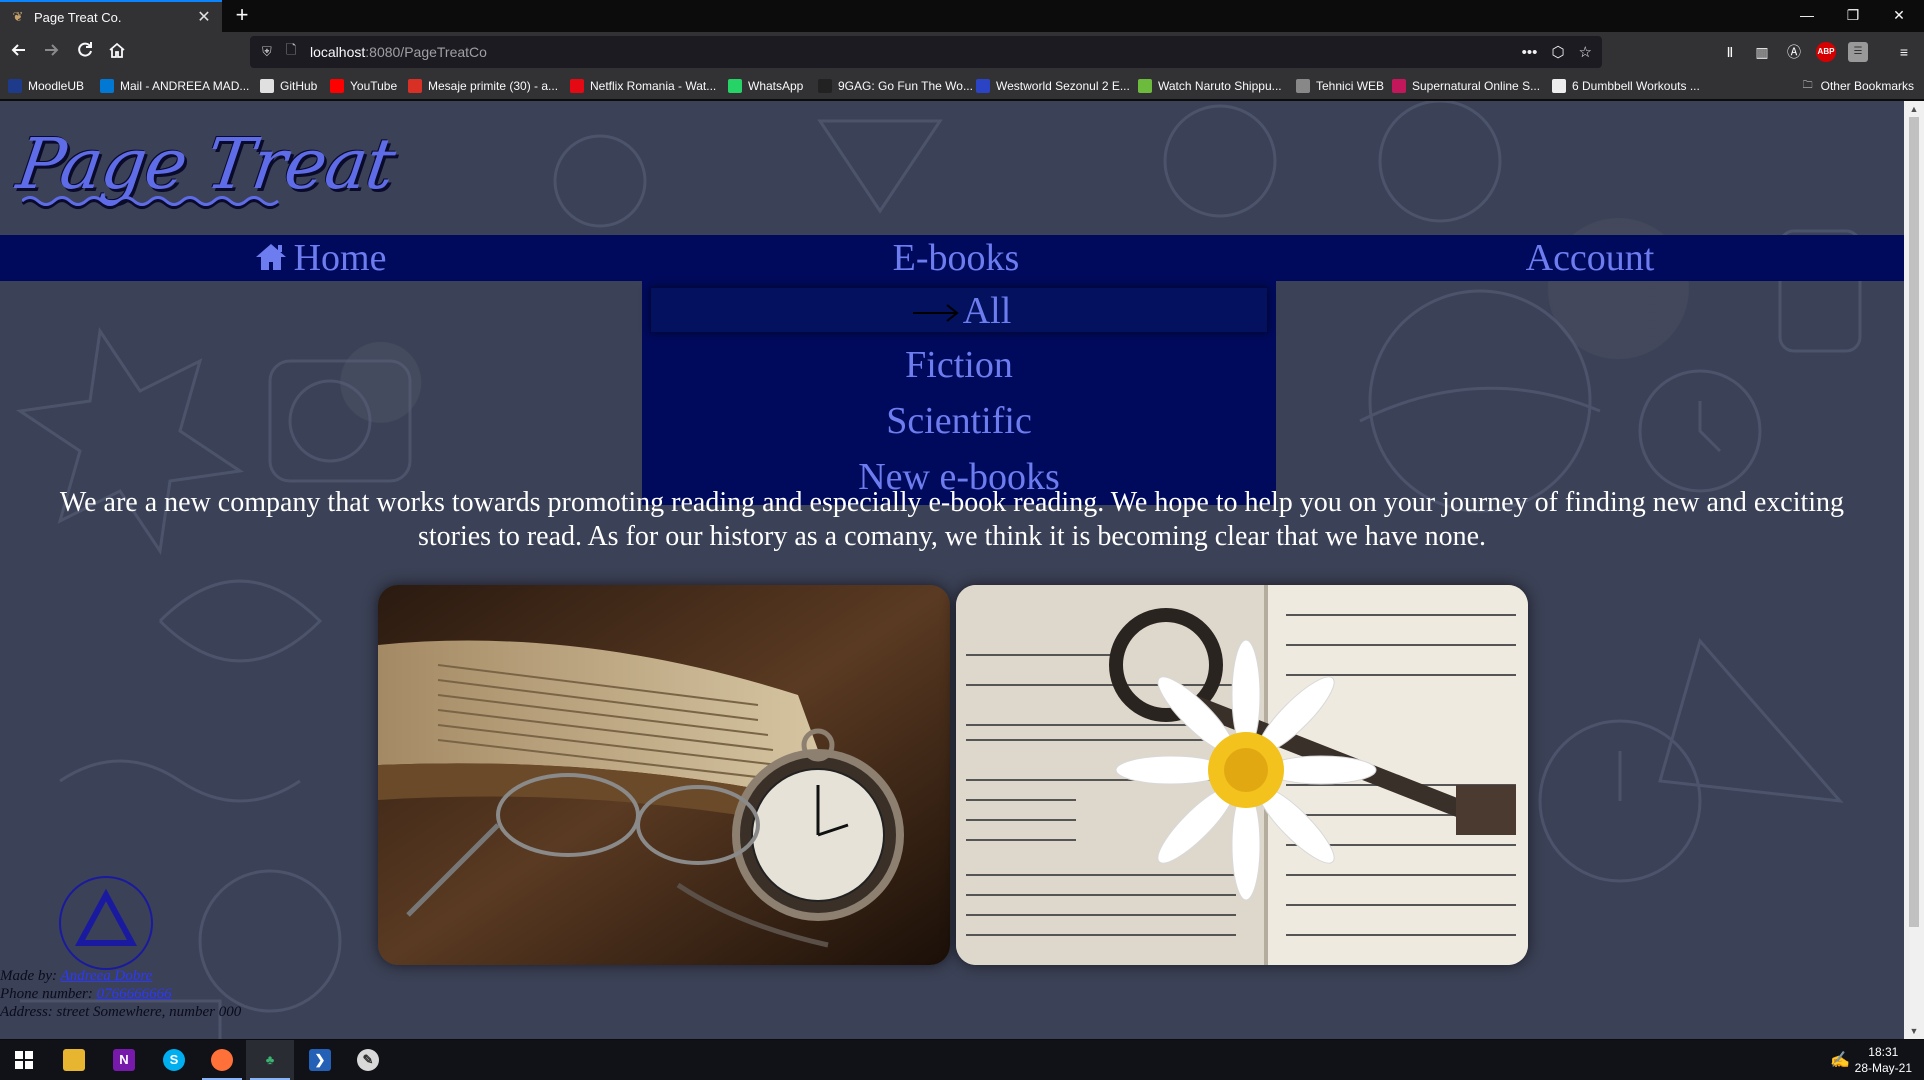 The image size is (1924, 1080). What do you see at coordinates (1914, 1031) in the screenshot?
I see `scroll-down-icon: ▼` at bounding box center [1914, 1031].